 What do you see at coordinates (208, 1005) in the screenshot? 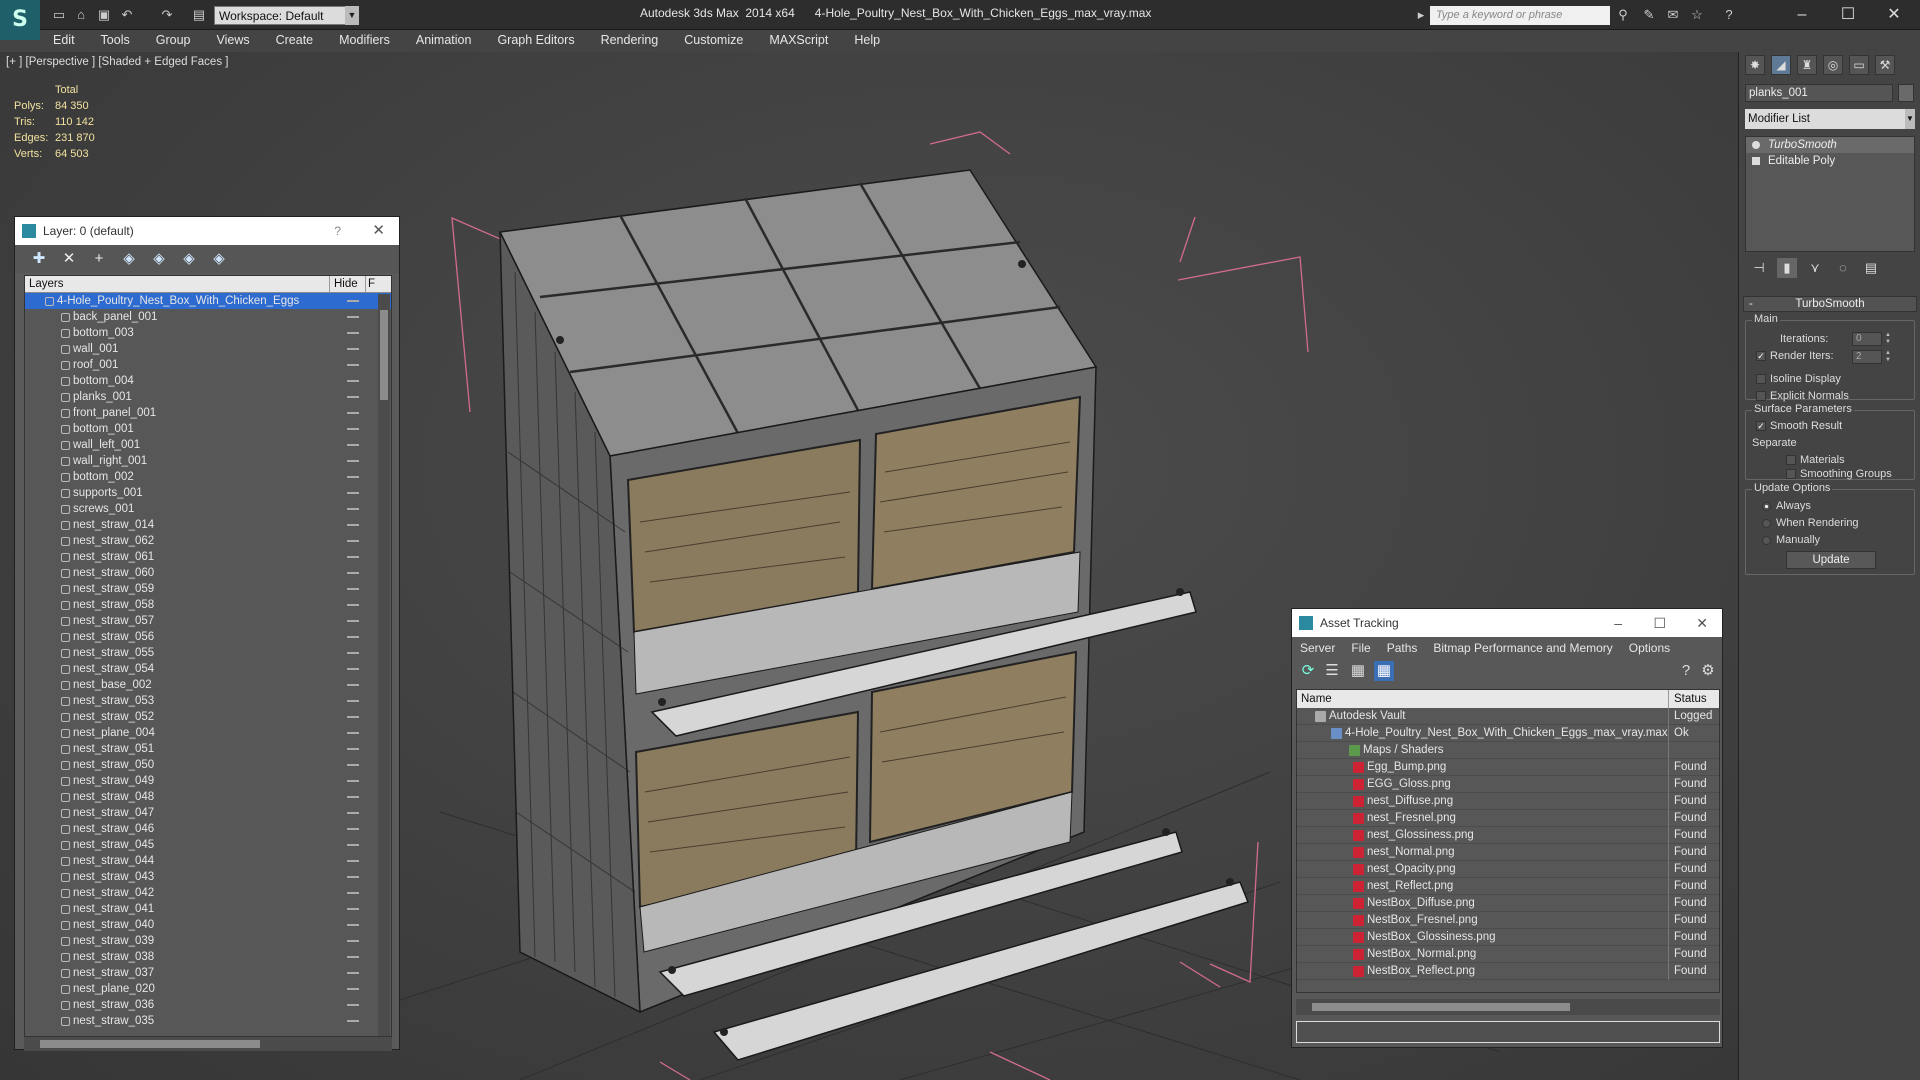
I see `layer-row: nest_straw_036` at bounding box center [208, 1005].